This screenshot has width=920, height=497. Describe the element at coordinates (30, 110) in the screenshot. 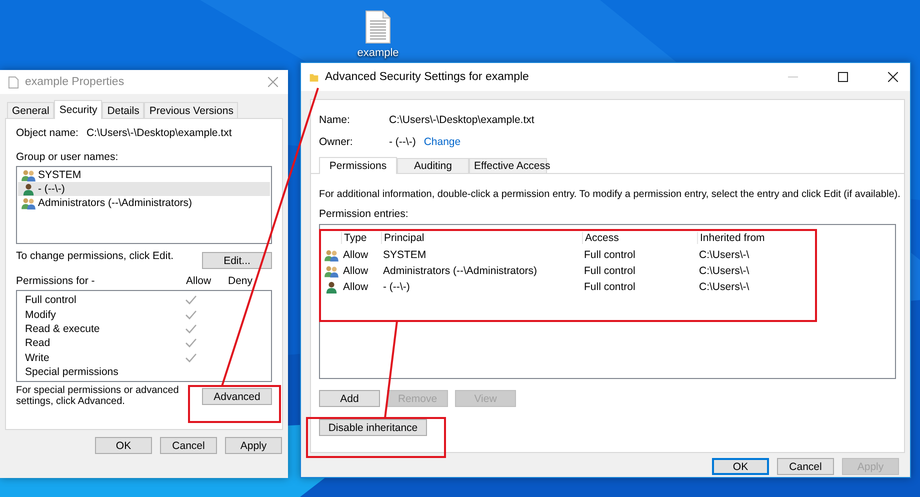

I see `tab: General` at that location.